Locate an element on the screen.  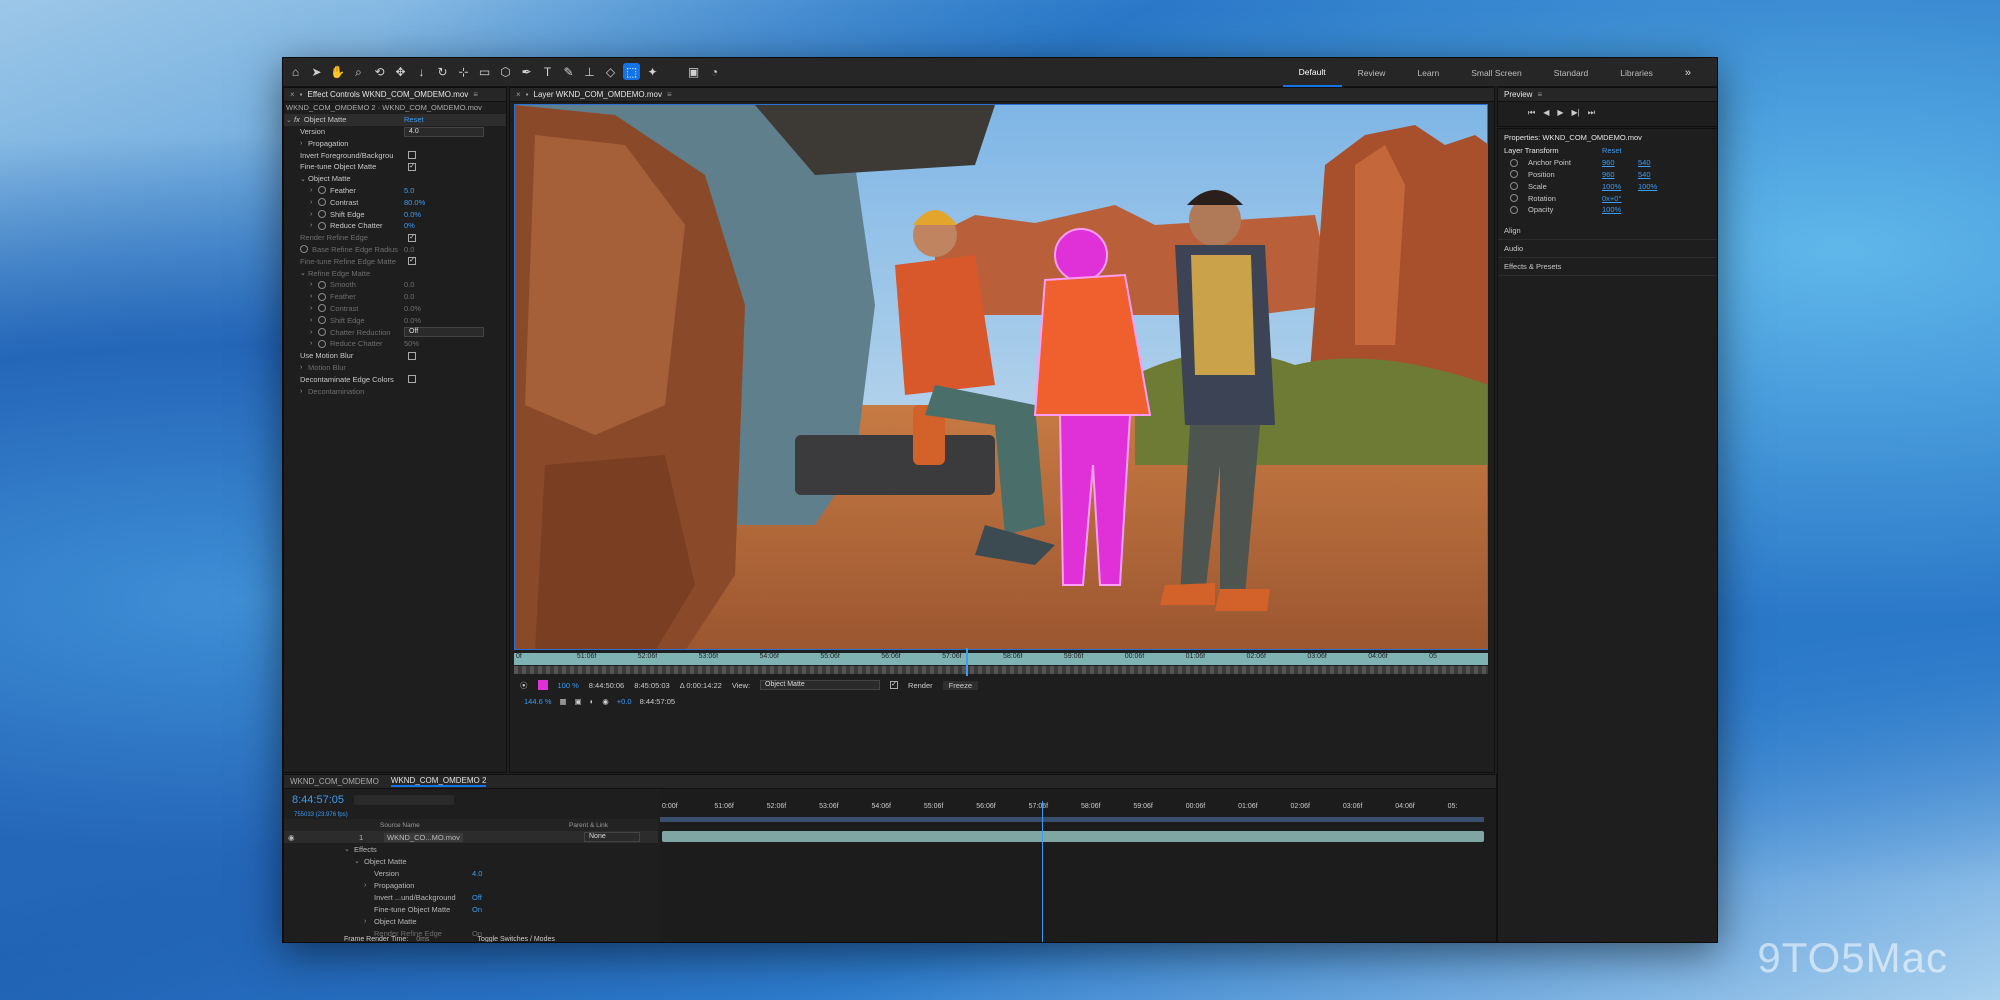
effect-prop-row: › Smooth 0.0 is located at coordinates (395, 285).